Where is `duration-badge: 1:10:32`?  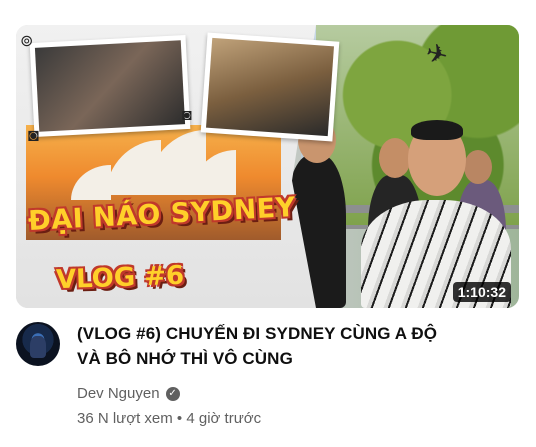
duration-badge: 1:10:32 is located at coordinates (481, 292).